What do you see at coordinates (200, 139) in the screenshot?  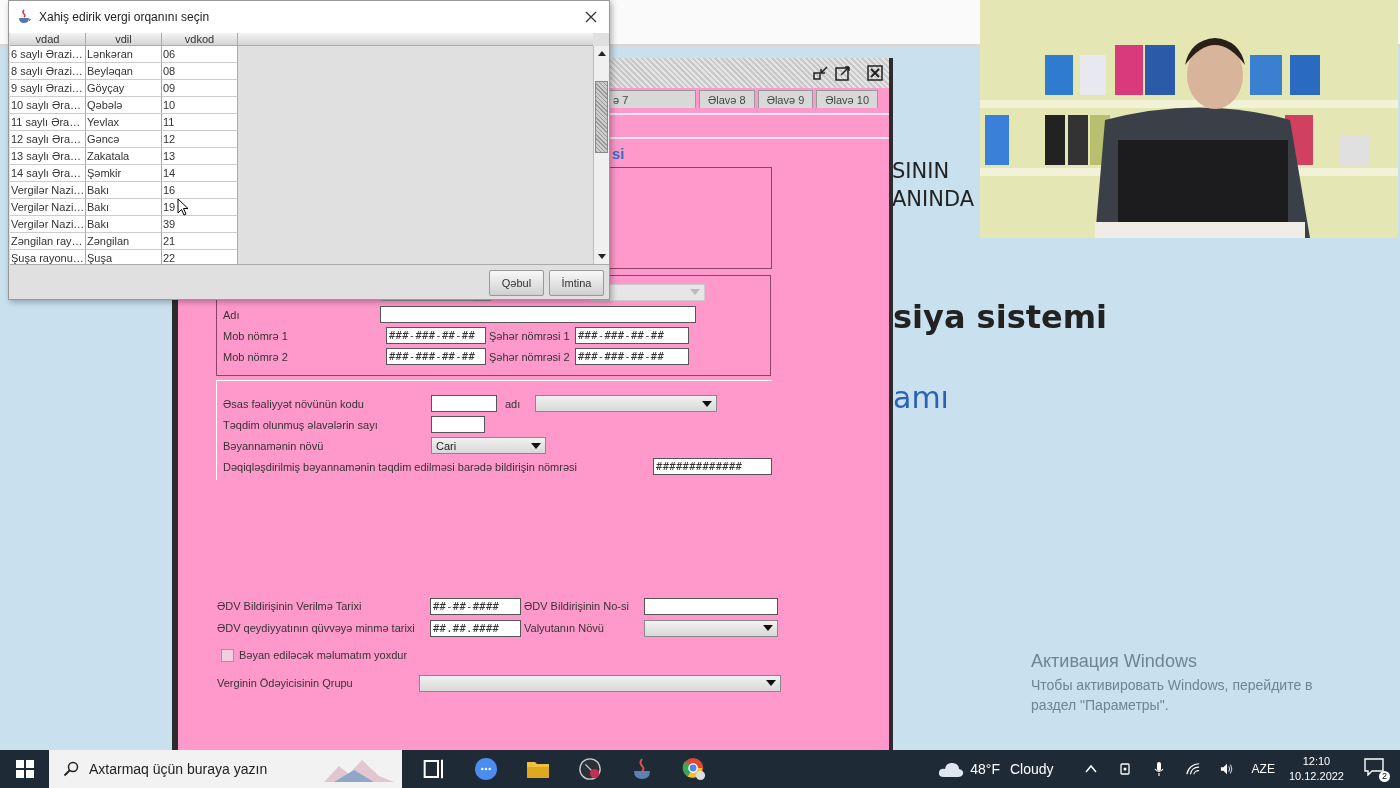 I see `table-cell: 12` at bounding box center [200, 139].